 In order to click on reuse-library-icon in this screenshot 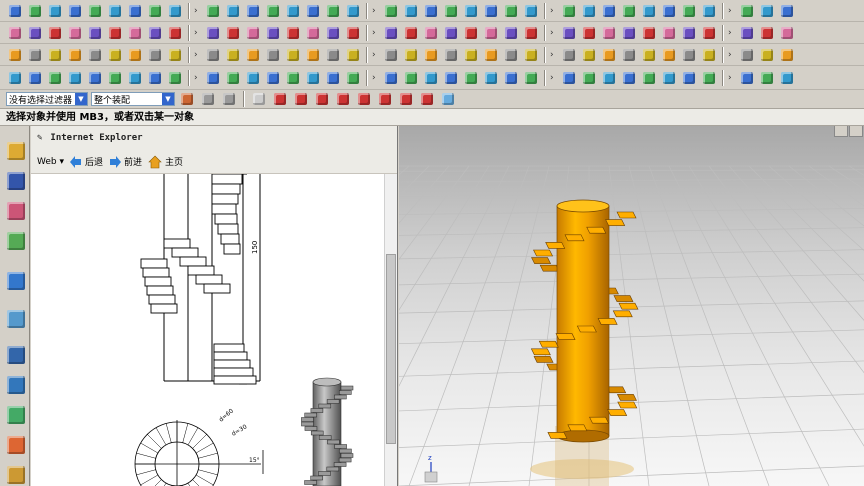, I will do `click(16, 241)`.